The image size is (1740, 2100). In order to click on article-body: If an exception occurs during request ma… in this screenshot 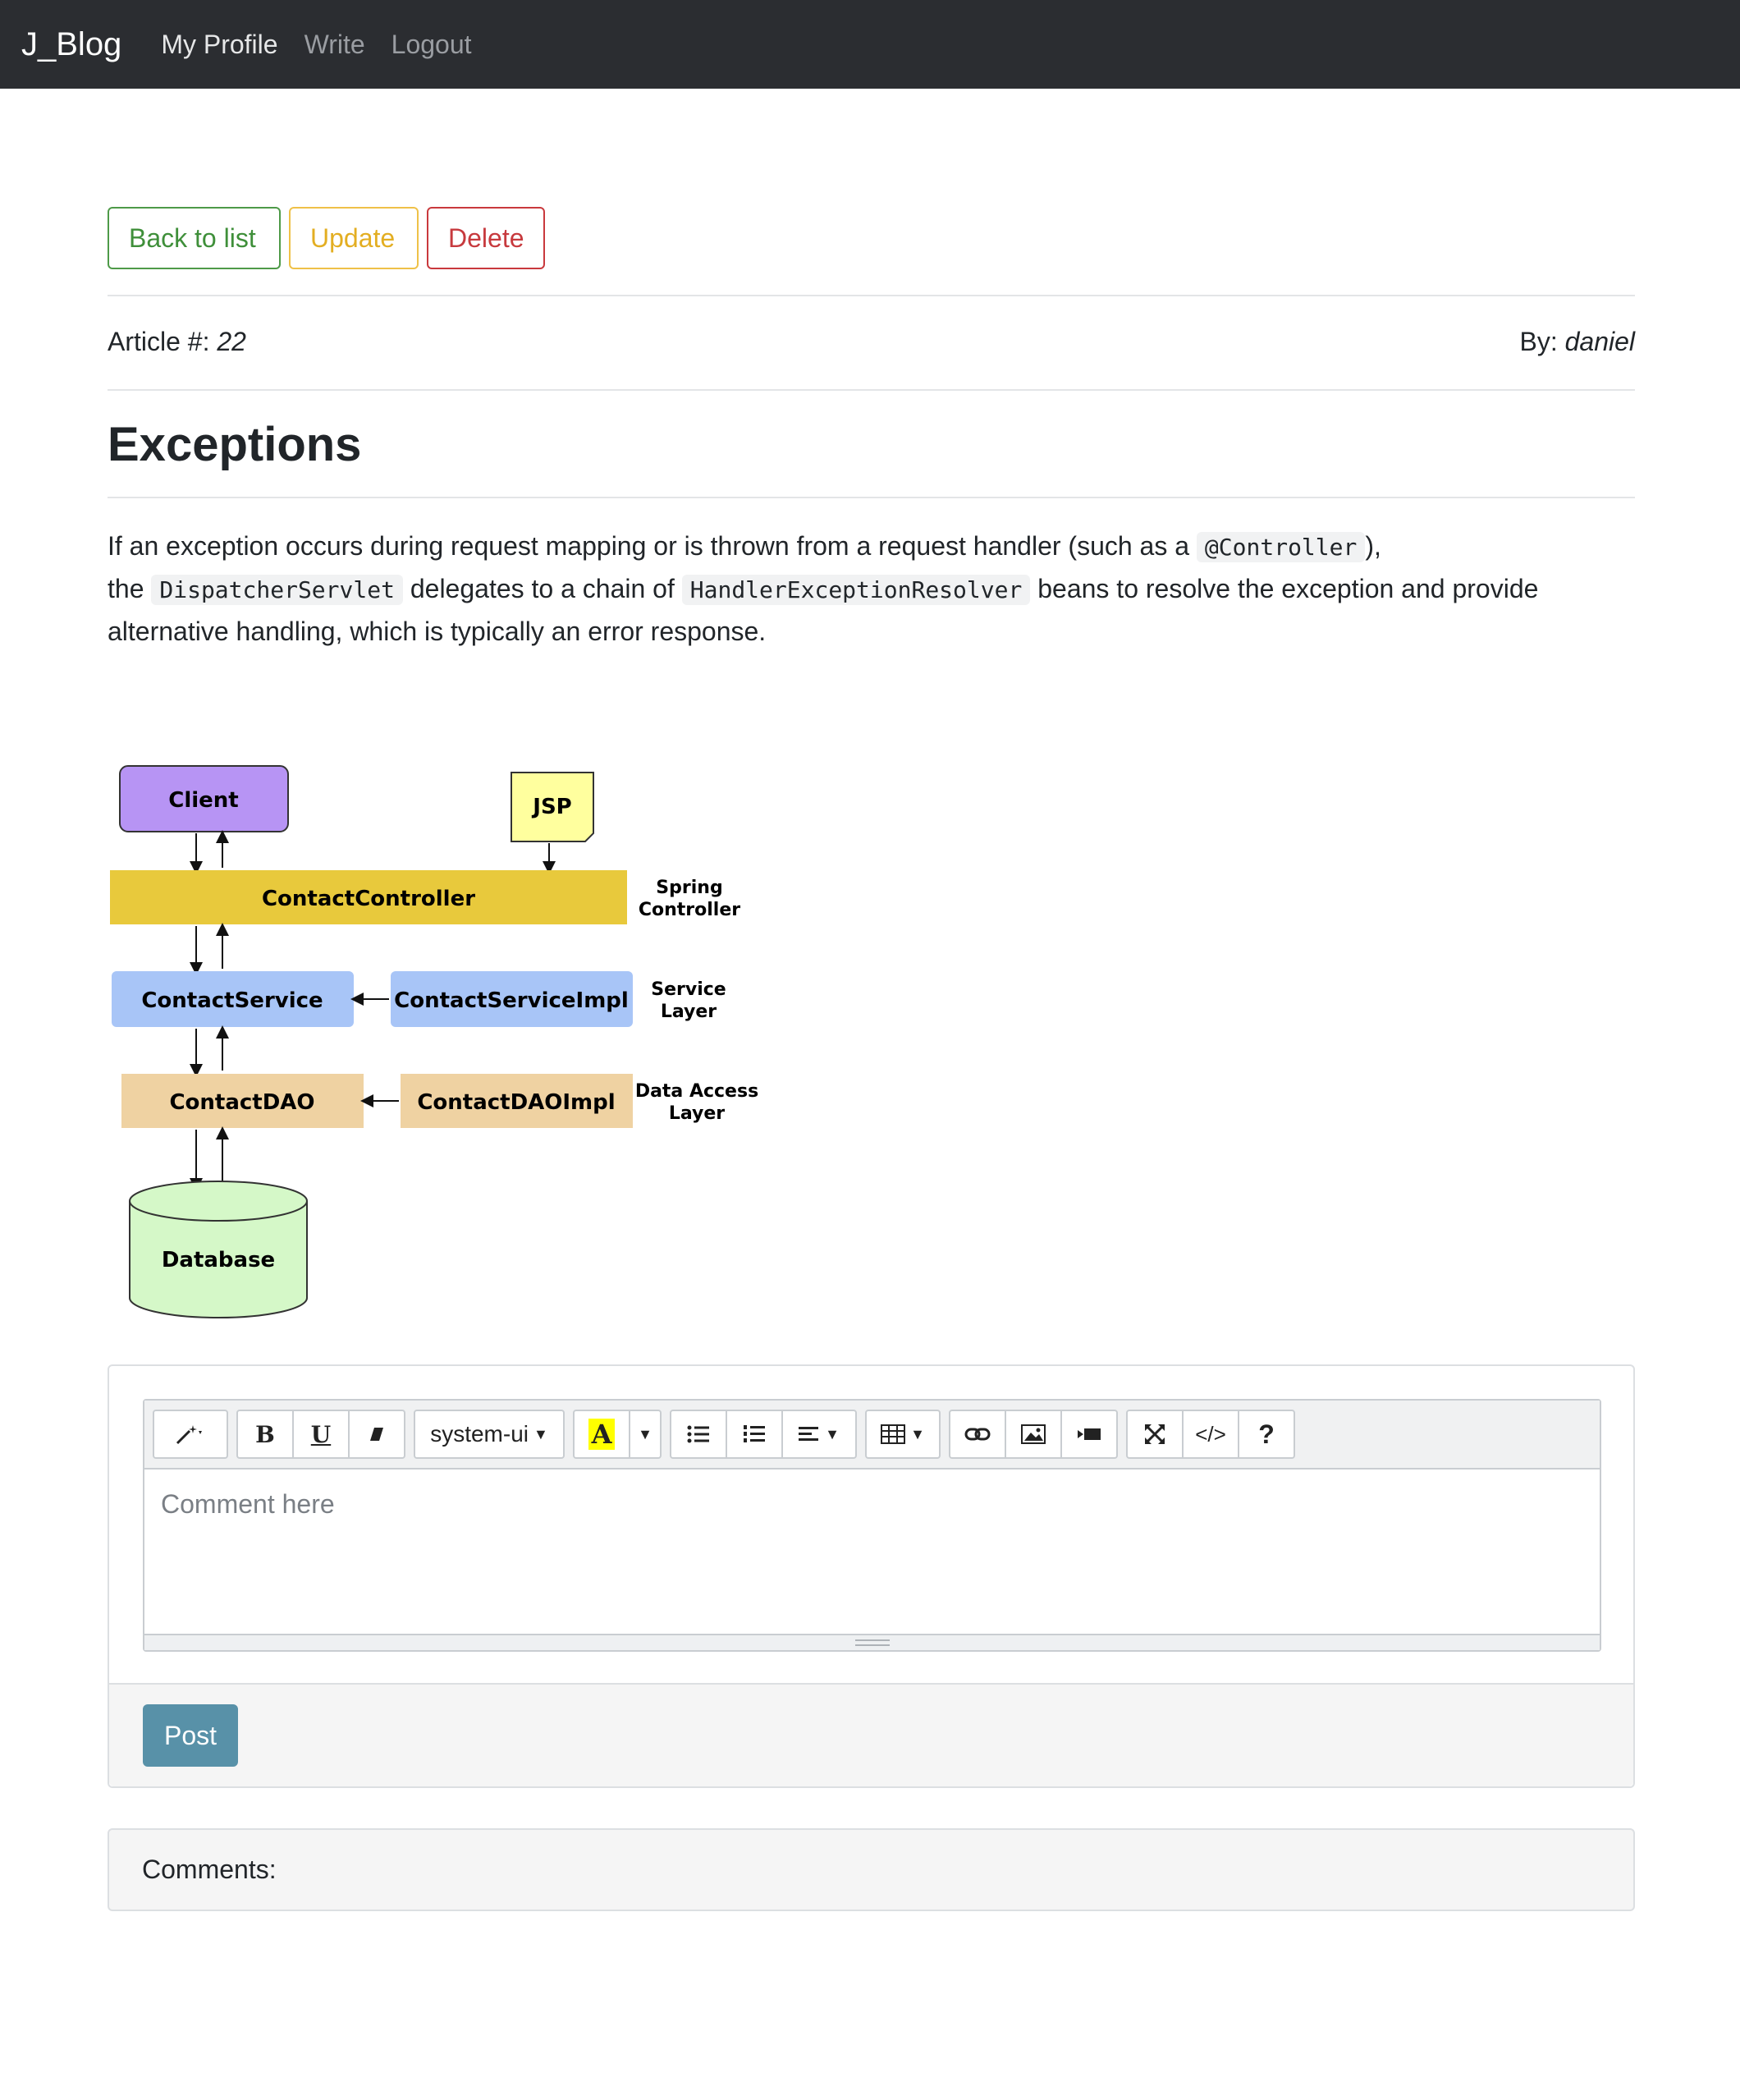, I will do `click(824, 588)`.